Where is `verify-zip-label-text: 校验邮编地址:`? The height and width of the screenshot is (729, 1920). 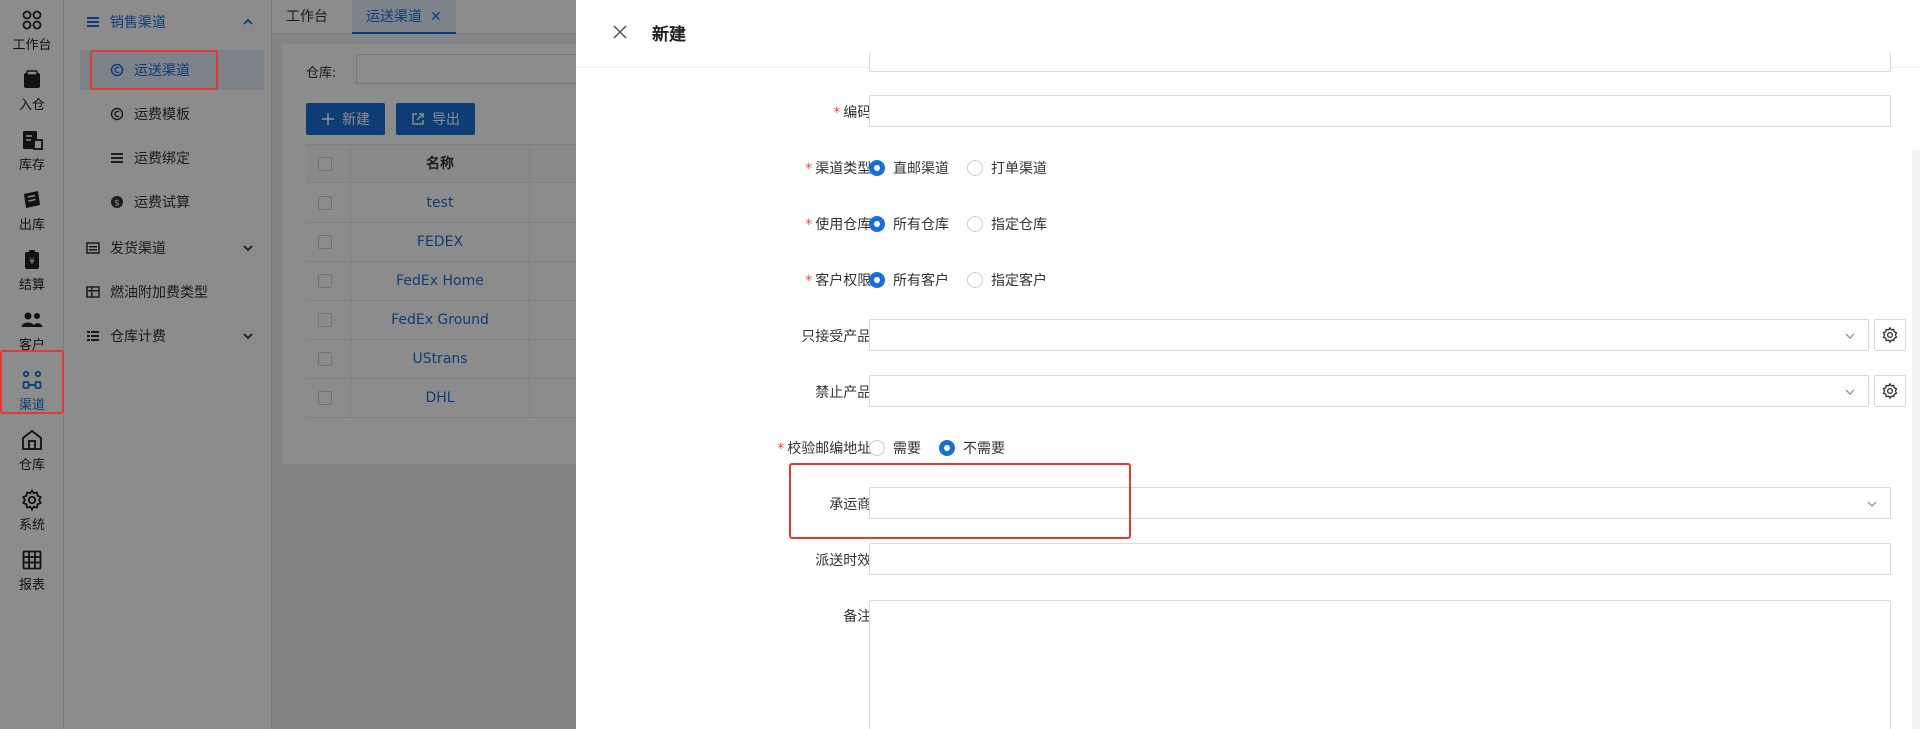 verify-zip-label-text: 校验邮编地址: is located at coordinates (831, 449).